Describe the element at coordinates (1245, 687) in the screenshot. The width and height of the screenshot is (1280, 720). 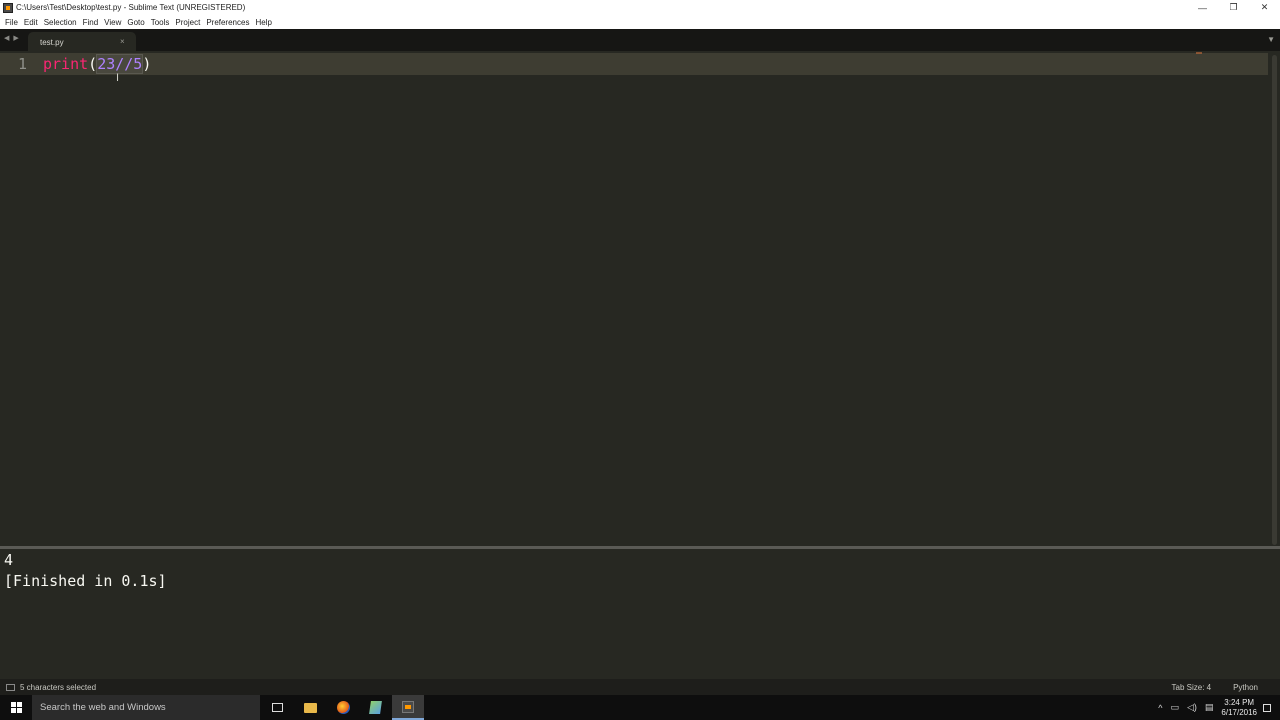
I see `syntax-indicator: Python` at that location.